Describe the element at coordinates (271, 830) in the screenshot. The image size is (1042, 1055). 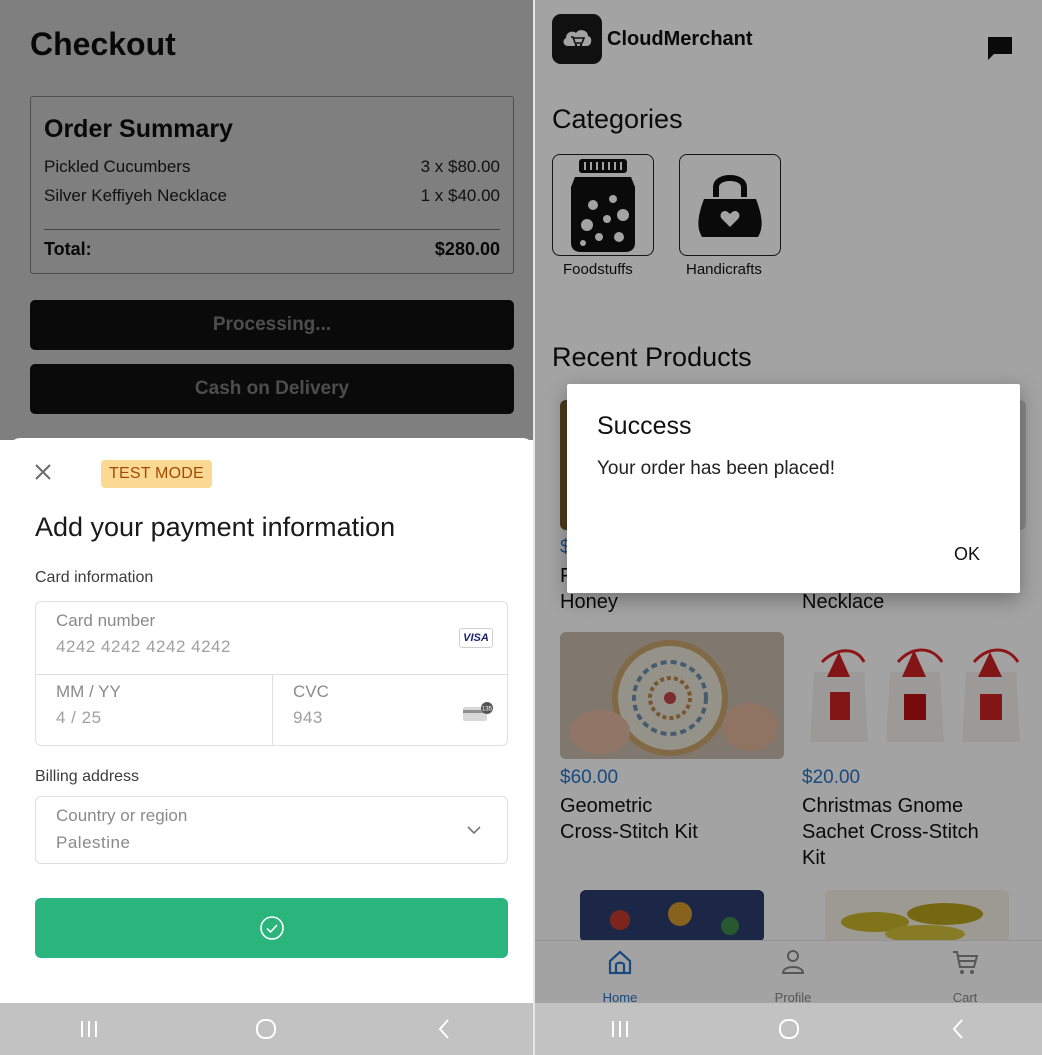
I see `country-select: Country or region Palestine` at that location.